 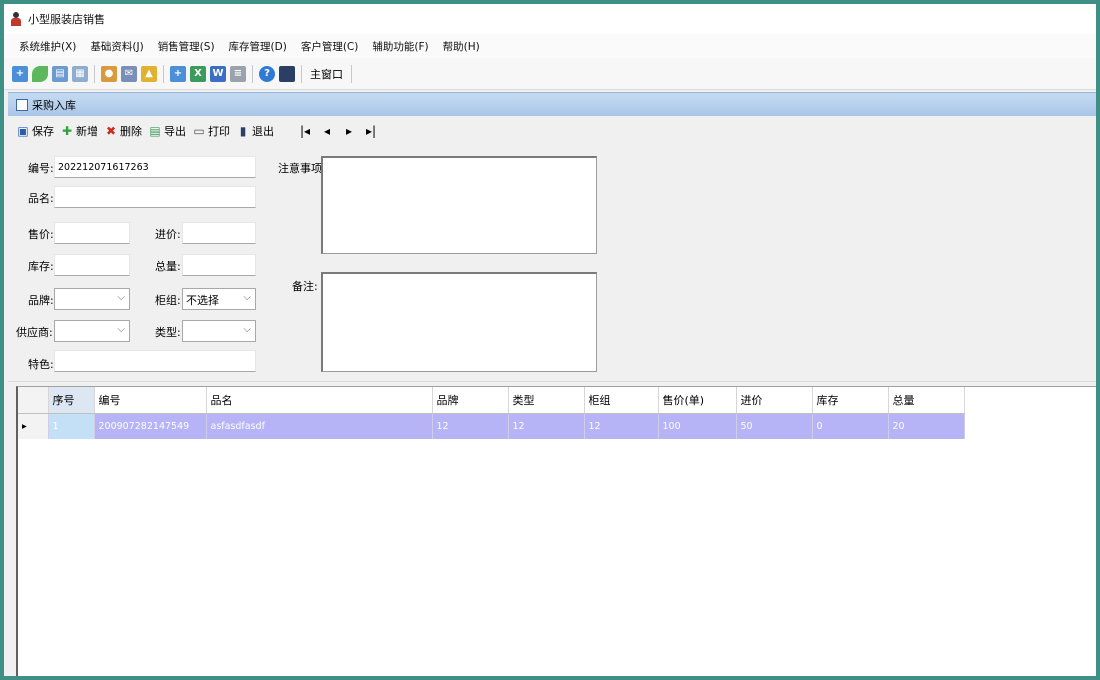 What do you see at coordinates (552, 104) in the screenshot?
I see `panel-header: 采购入库` at bounding box center [552, 104].